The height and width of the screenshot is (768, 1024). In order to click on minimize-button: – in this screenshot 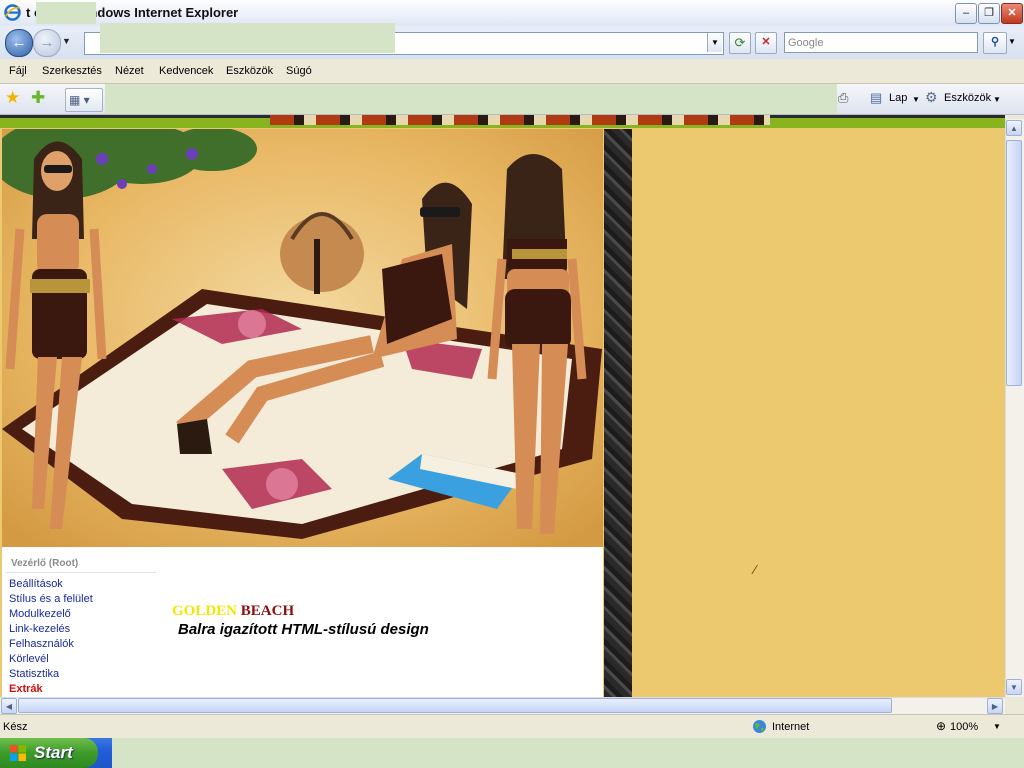, I will do `click(966, 13)`.